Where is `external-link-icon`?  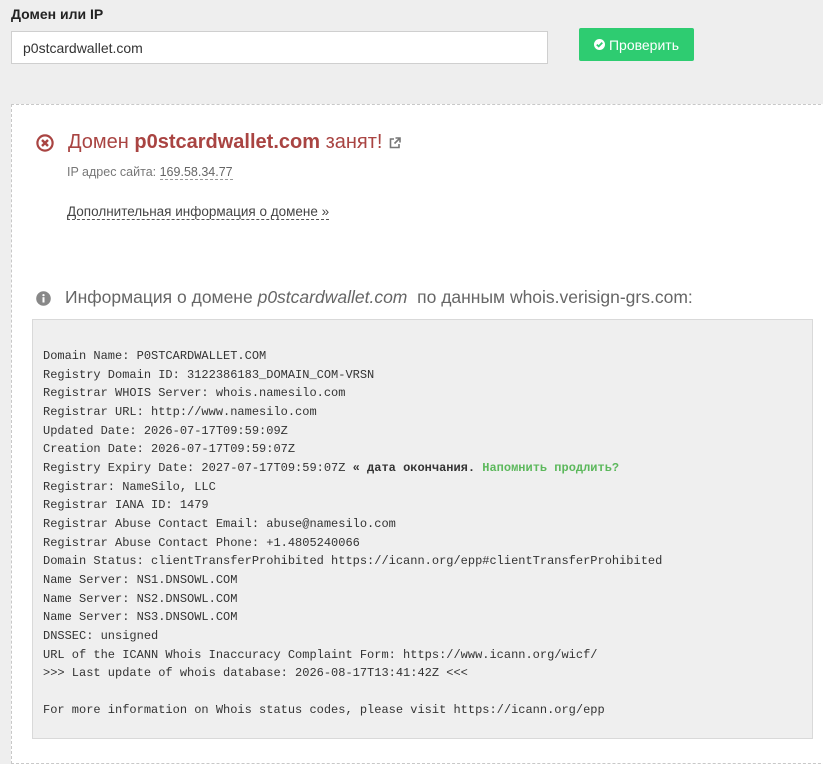 external-link-icon is located at coordinates (395, 143).